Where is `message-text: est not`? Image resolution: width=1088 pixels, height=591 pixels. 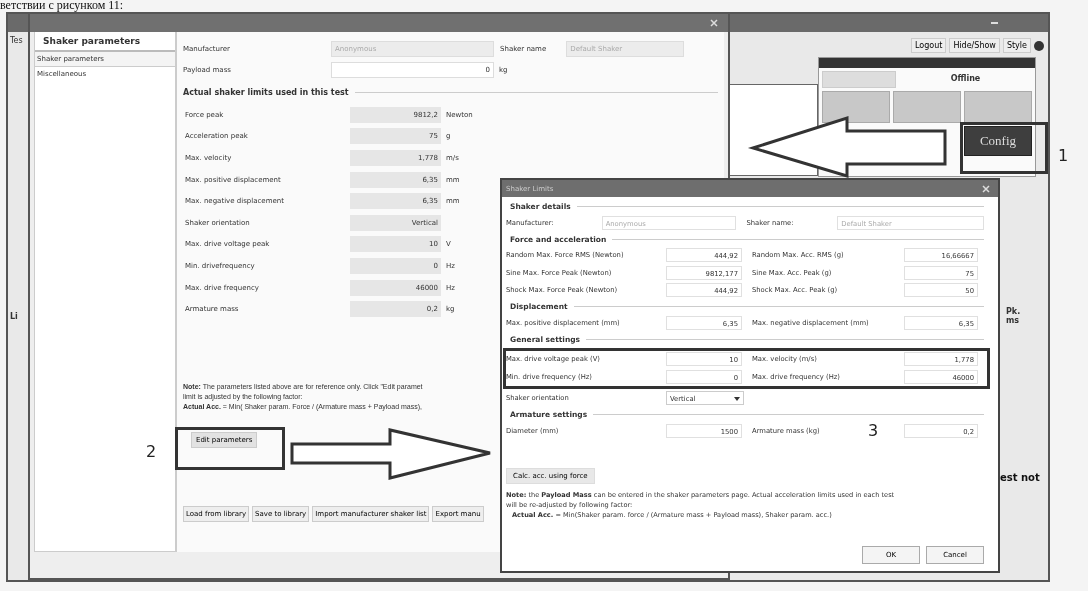
message-text: est not is located at coordinates (1020, 477).